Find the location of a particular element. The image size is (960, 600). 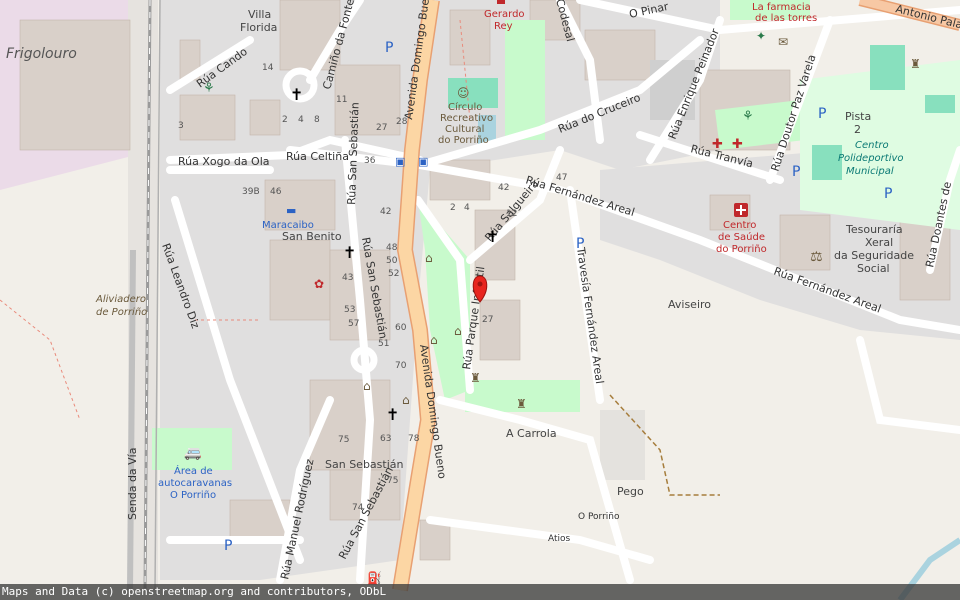

svg-text: Recreativo is located at coordinates (466, 118).